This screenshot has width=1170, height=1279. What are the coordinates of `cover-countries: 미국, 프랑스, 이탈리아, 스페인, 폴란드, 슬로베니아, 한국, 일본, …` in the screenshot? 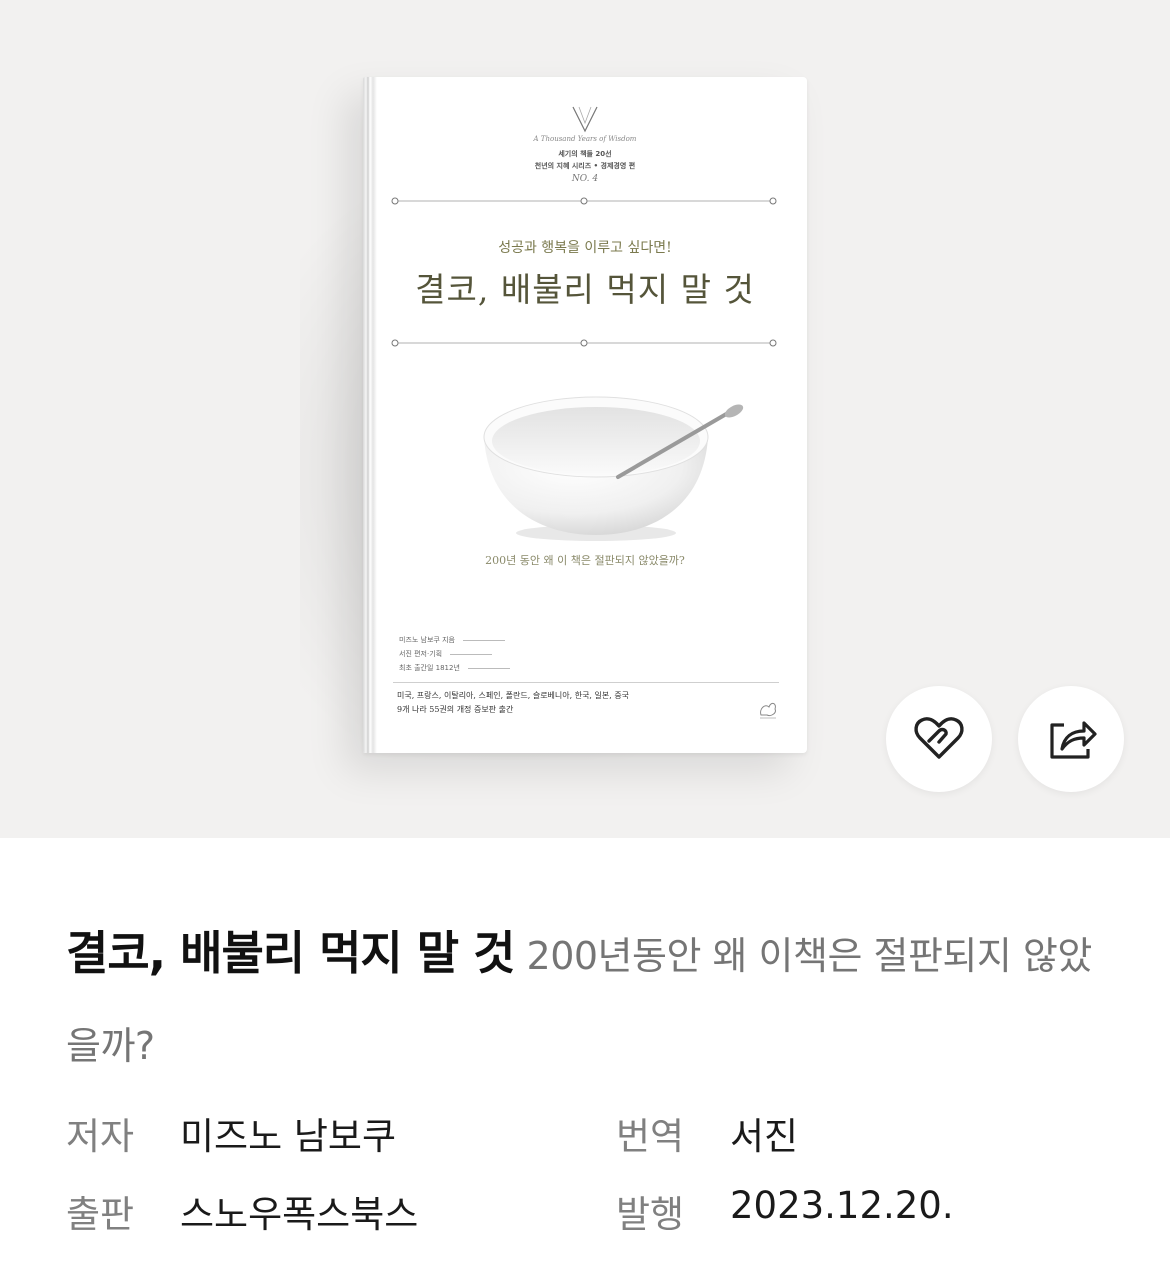 It's located at (513, 703).